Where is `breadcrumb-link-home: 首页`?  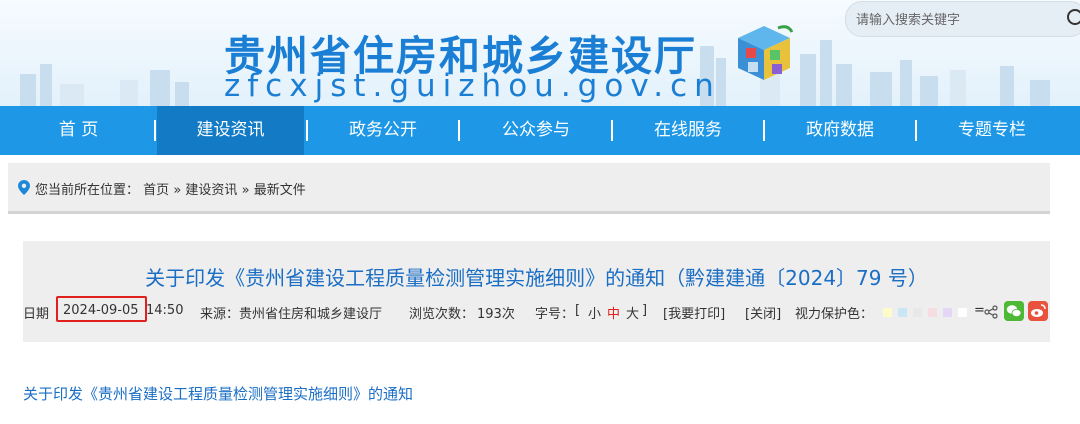 breadcrumb-link-home: 首页 is located at coordinates (156, 190).